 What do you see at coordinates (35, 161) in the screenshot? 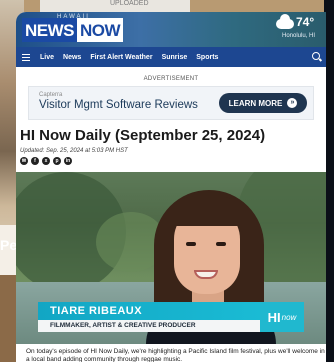
I see `facebook-icon: f` at bounding box center [35, 161].